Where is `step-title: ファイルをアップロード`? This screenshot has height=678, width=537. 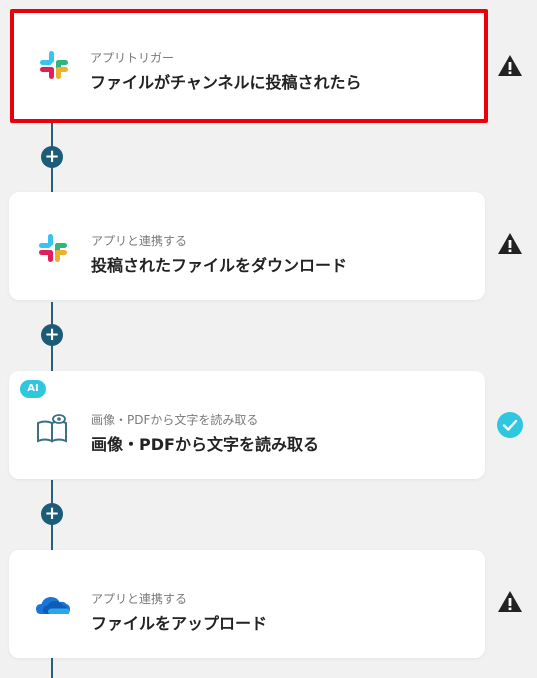
step-title: ファイルをアップロード is located at coordinates (179, 623).